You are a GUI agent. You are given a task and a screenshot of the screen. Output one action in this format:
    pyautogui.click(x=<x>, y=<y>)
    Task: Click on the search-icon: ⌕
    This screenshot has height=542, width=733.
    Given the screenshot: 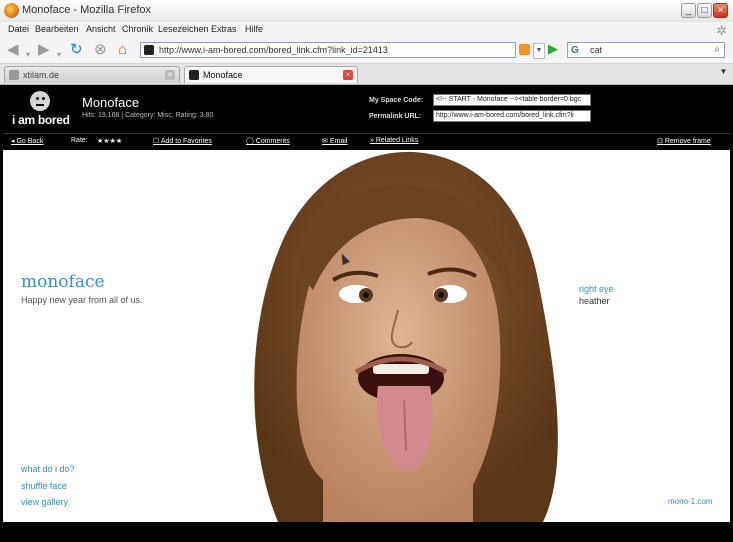 What is the action you would take?
    pyautogui.click(x=717, y=50)
    